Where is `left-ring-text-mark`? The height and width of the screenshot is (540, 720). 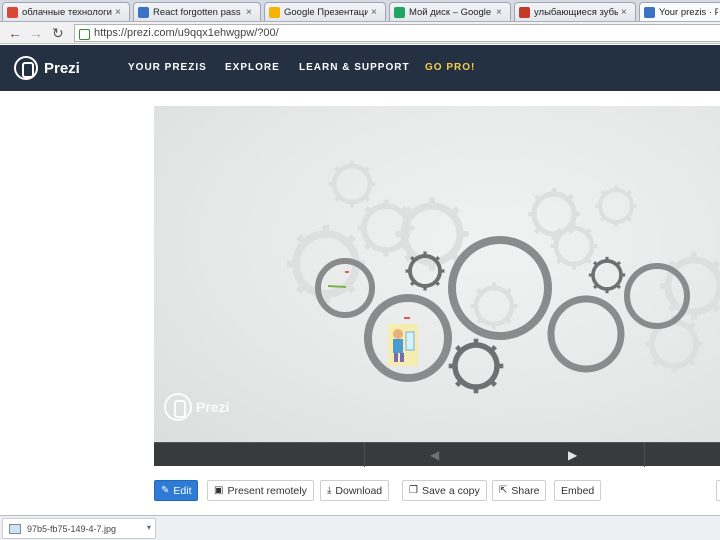
left-ring-text-mark is located at coordinates (337, 286).